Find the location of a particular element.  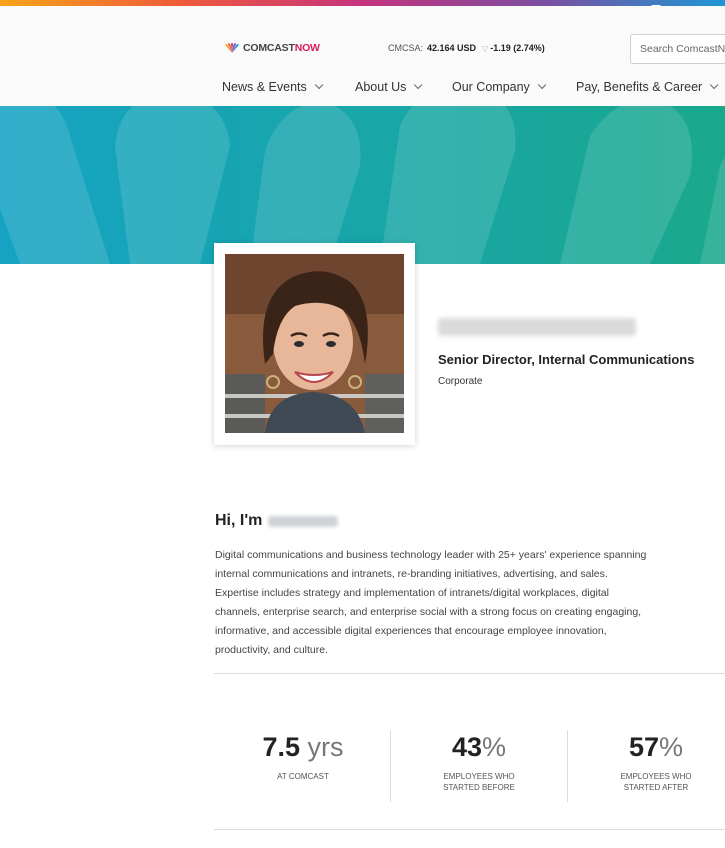

ticker-change: -1.19 (2.74%) is located at coordinates (517, 48).